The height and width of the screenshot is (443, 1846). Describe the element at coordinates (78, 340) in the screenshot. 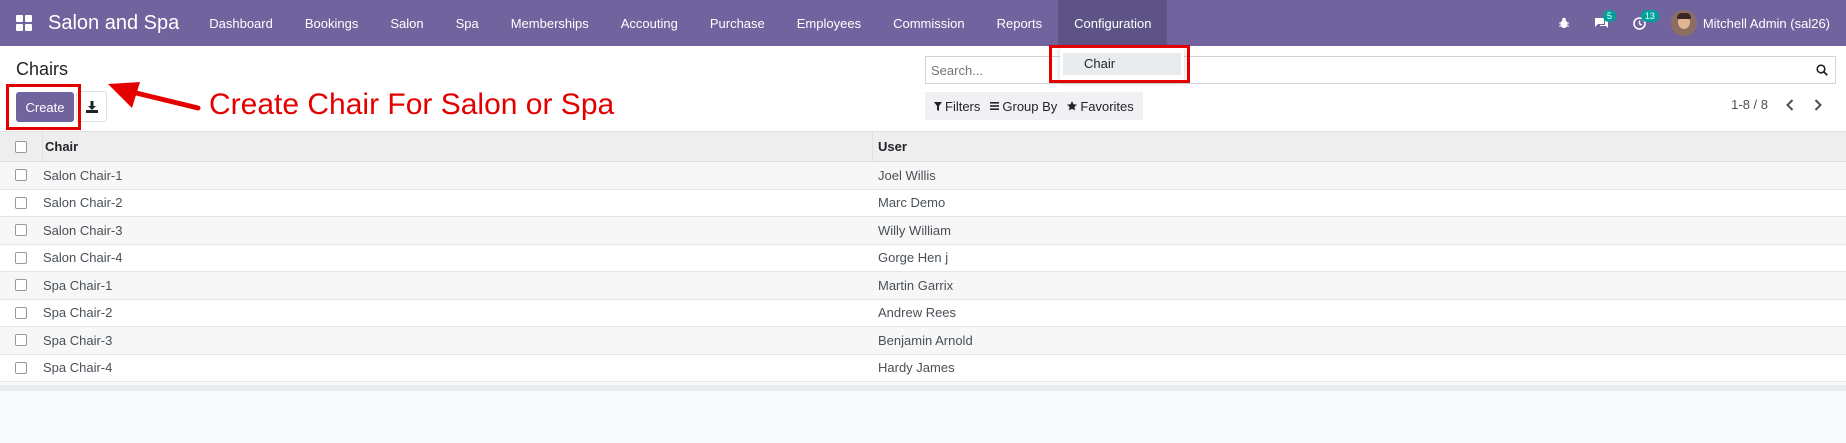

I see `cell-chair: Spa Chair-3` at that location.